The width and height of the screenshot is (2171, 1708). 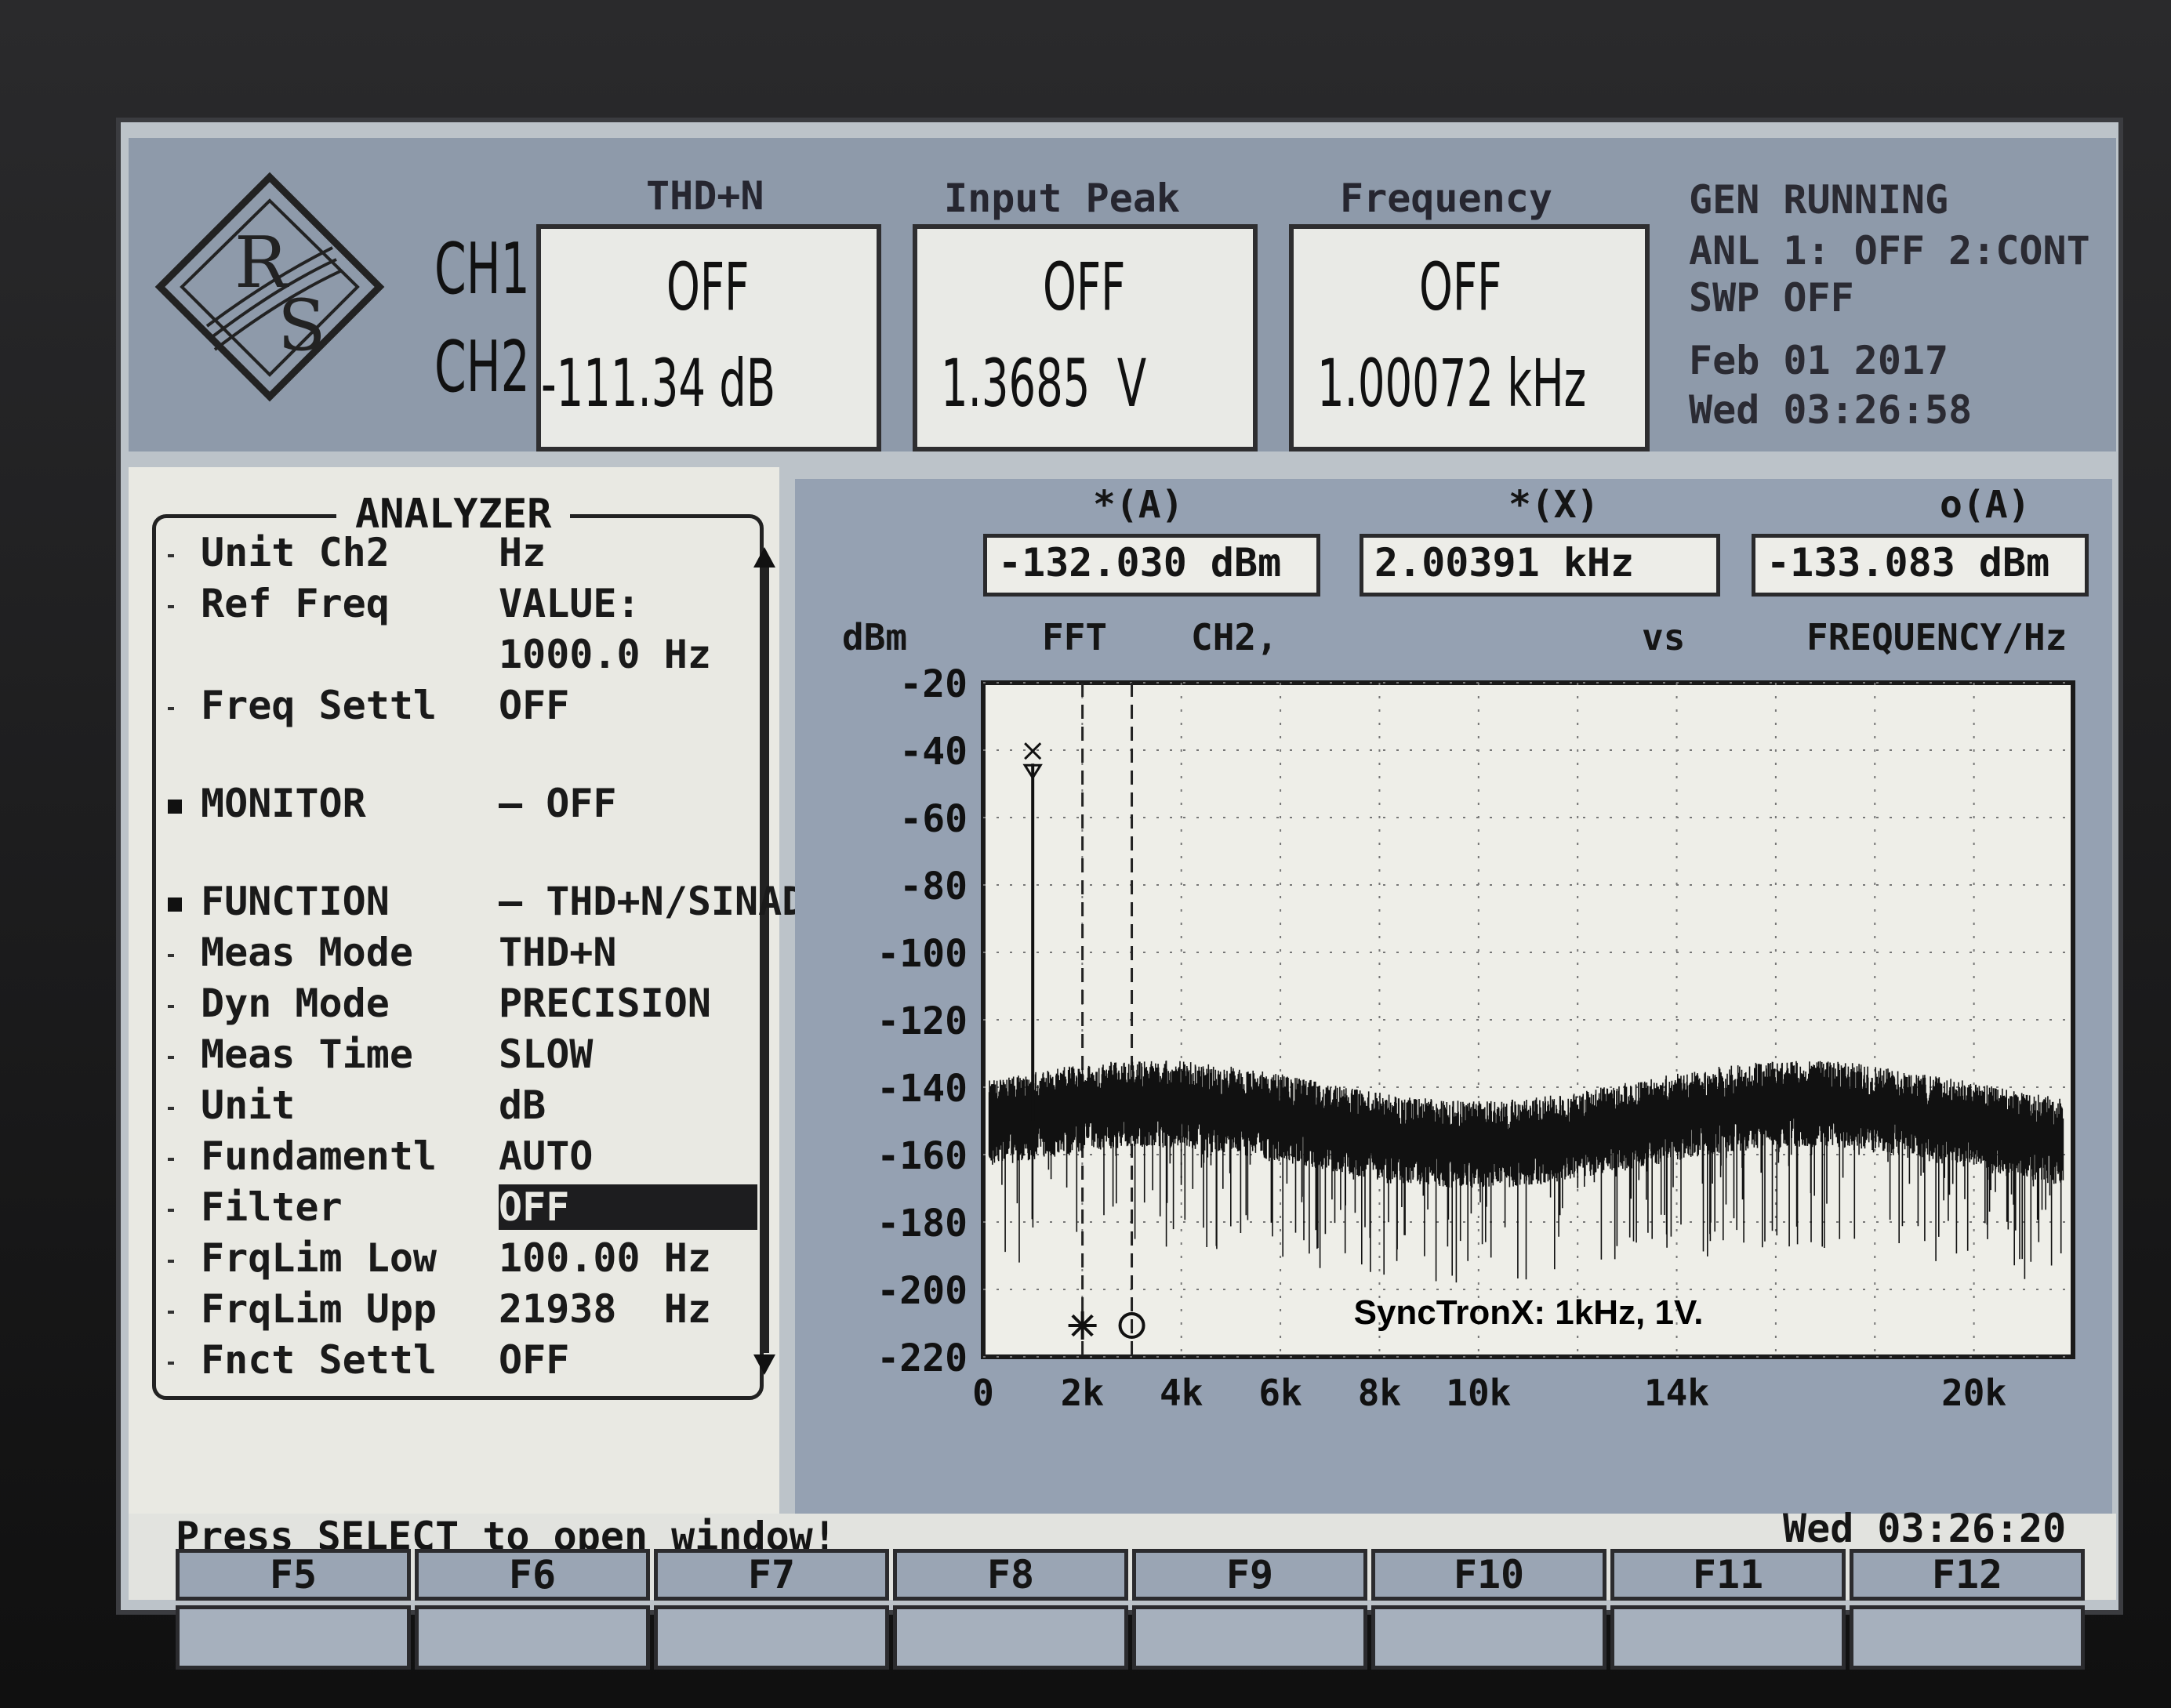 I want to click on anl-status: ANL 1: OFF 2:CONT, so click(x=1889, y=251).